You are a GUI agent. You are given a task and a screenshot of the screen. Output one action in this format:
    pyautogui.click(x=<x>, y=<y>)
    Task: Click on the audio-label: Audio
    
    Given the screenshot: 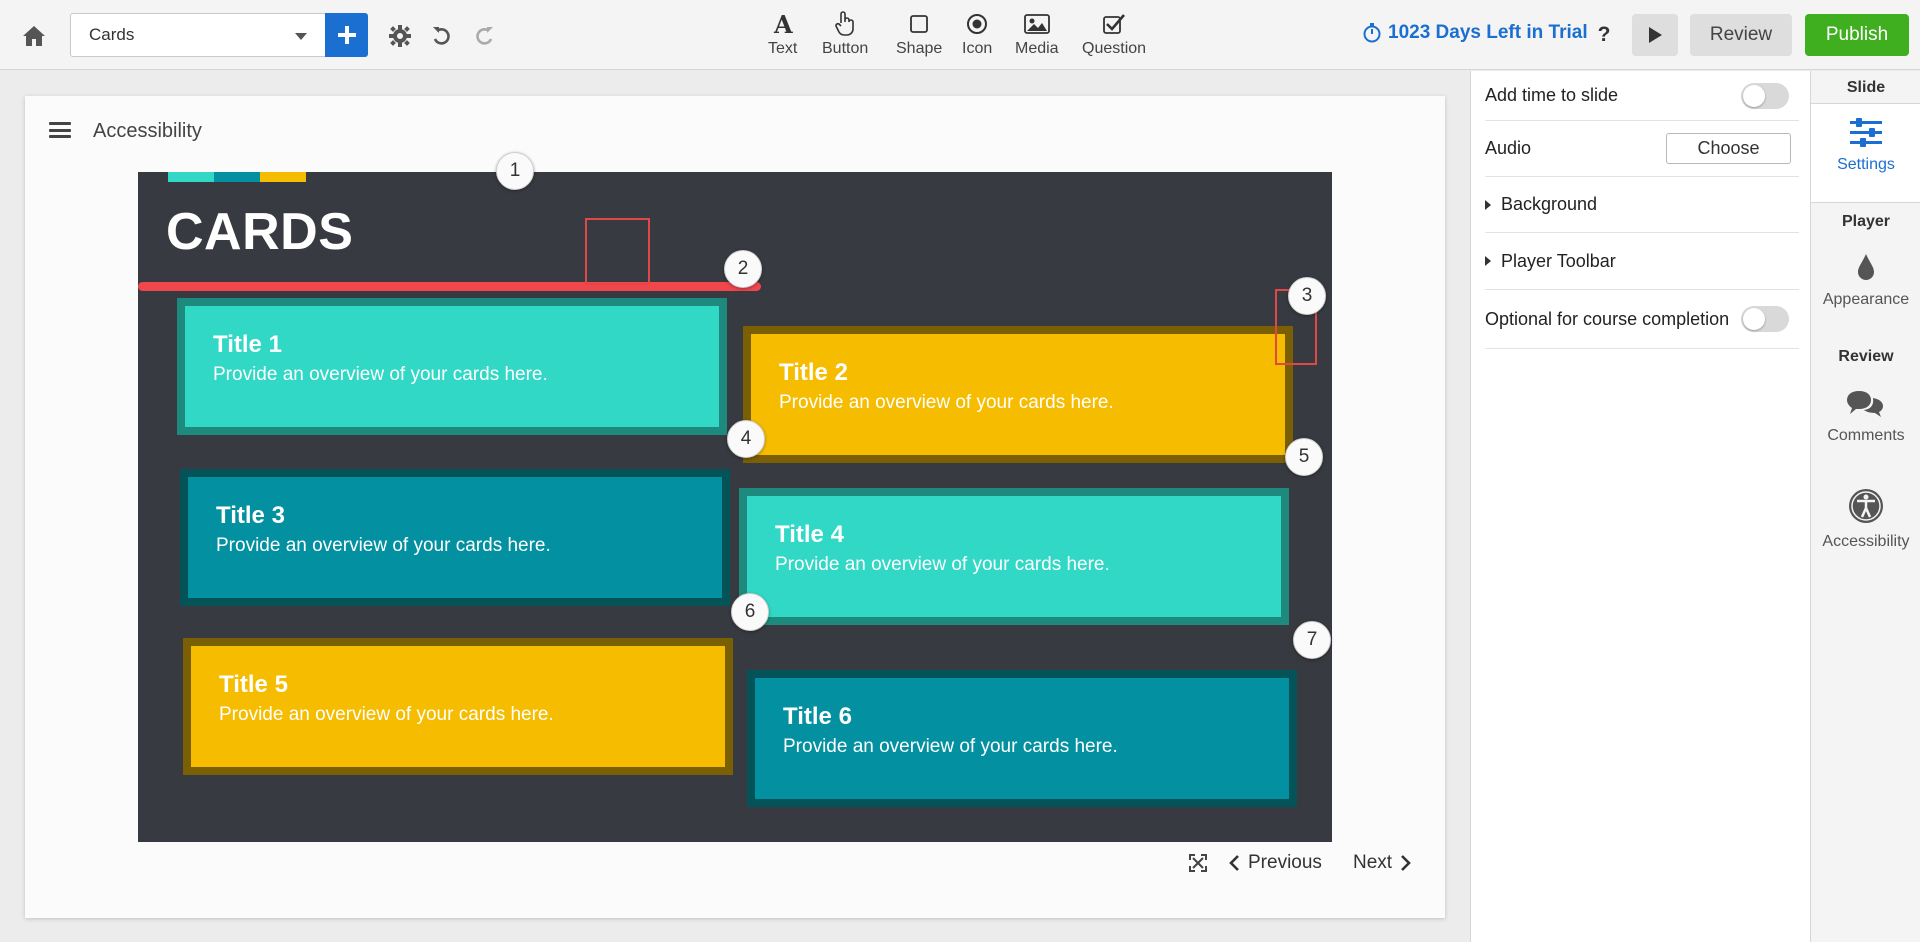 What is the action you would take?
    pyautogui.click(x=1508, y=148)
    